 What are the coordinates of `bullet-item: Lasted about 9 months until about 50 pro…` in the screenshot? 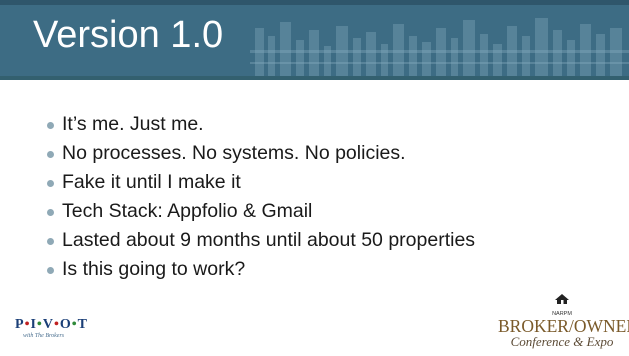 It's located at (261, 240).